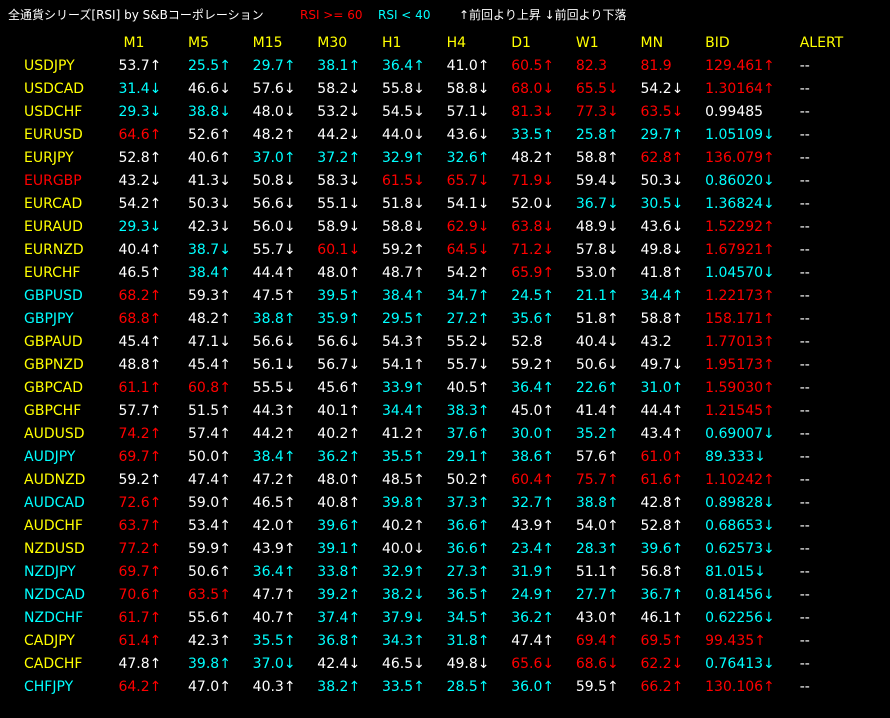  What do you see at coordinates (656, 342) in the screenshot?
I see `mn-value-cell: 43.2` at bounding box center [656, 342].